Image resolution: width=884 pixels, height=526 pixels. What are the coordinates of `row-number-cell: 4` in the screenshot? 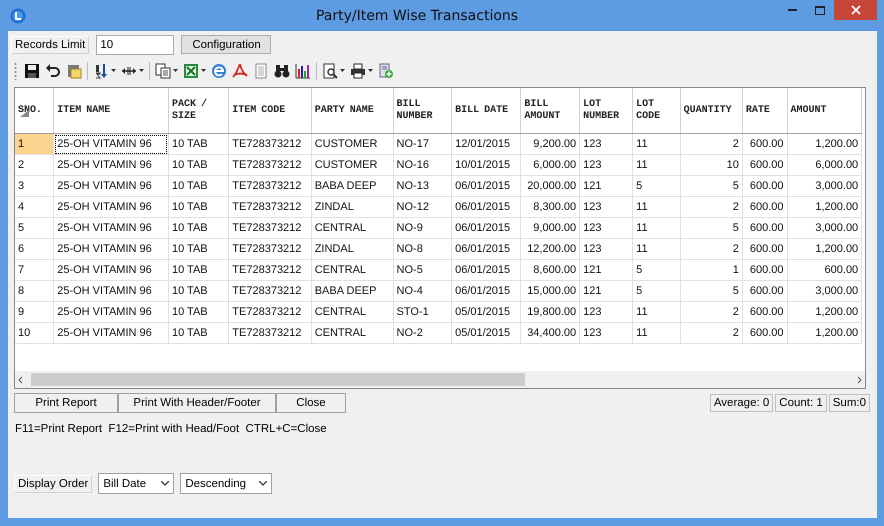 It's located at (34, 207).